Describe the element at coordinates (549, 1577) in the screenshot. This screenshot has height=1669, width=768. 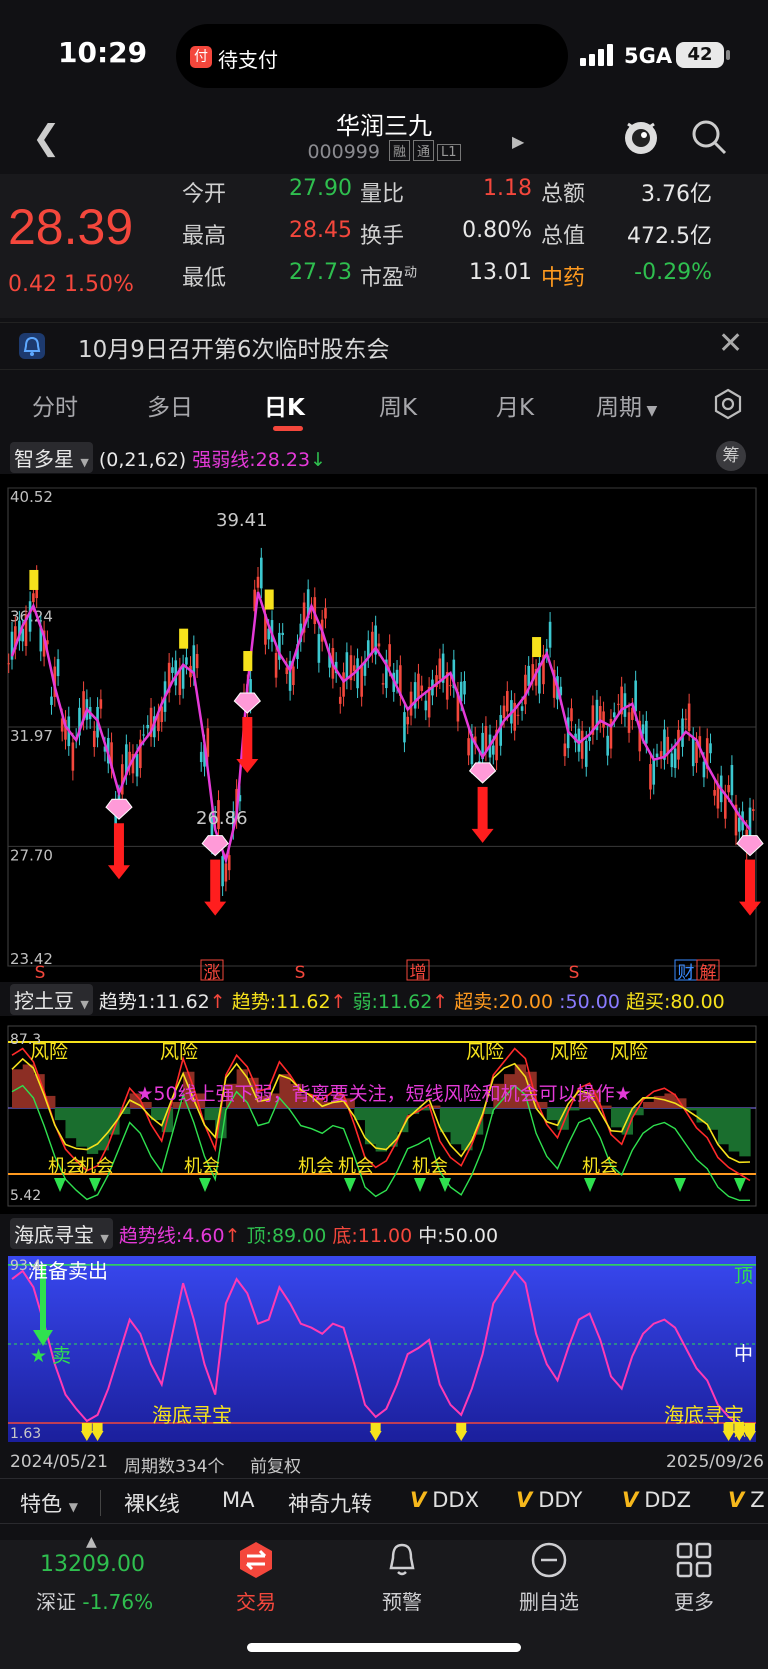
I see `tab-remove-watchlist: 删自选` at that location.